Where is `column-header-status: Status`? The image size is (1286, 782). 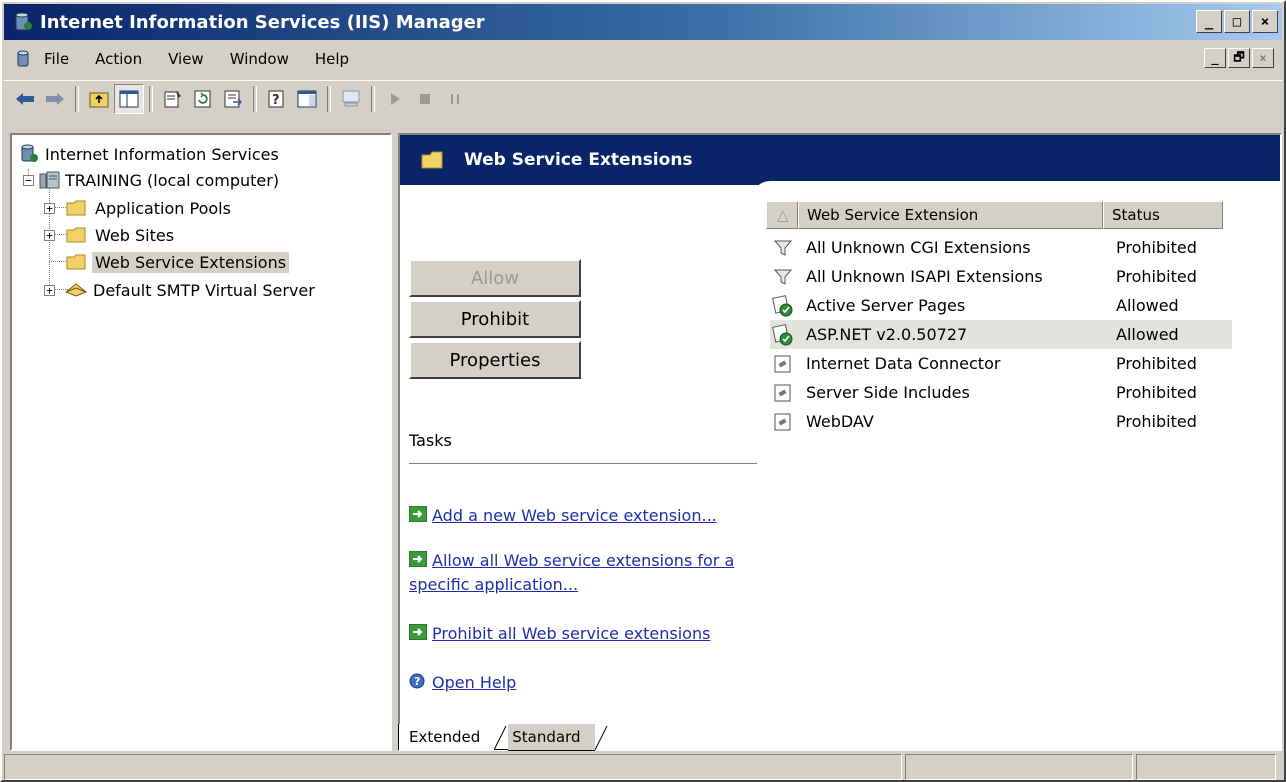 column-header-status: Status is located at coordinates (1163, 215).